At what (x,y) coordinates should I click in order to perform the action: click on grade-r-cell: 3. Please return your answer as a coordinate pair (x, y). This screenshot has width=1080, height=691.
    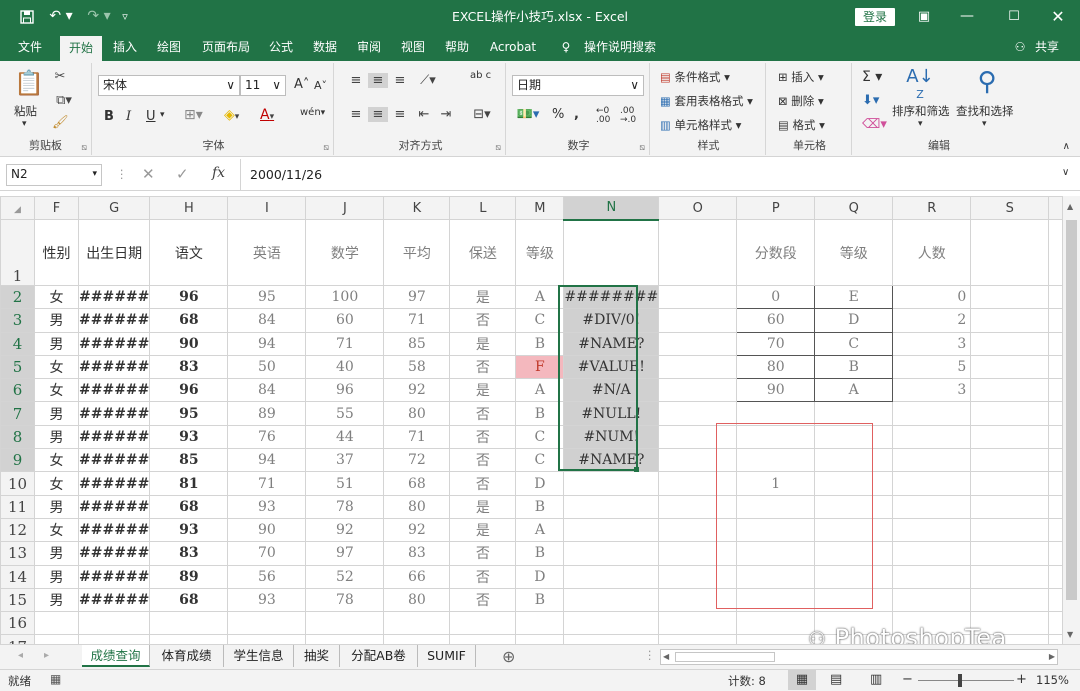
    Looking at the image, I should click on (932, 390).